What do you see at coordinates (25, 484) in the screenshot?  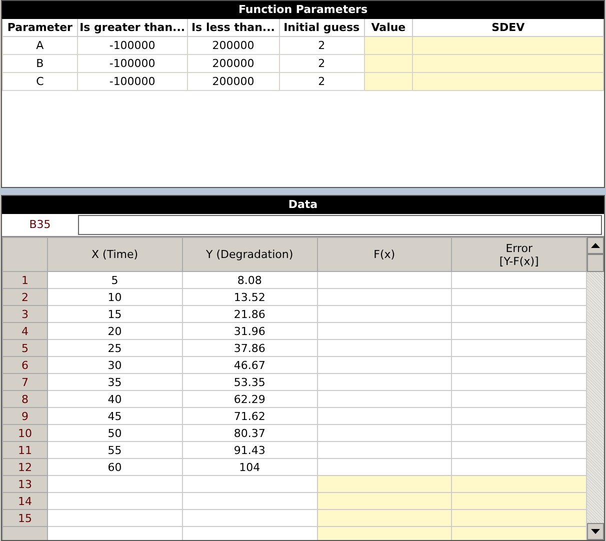 I see `row-header: 13` at bounding box center [25, 484].